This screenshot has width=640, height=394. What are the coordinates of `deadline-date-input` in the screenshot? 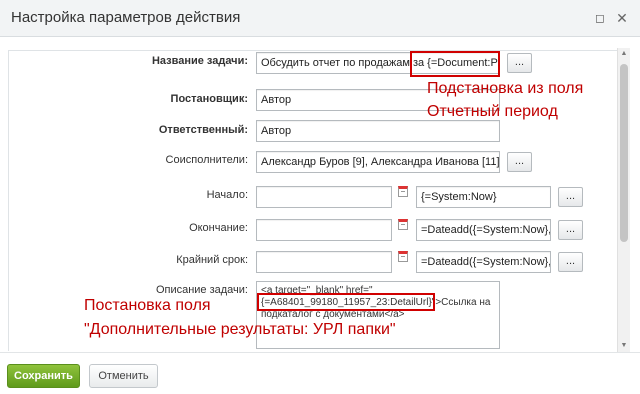 It's located at (324, 262).